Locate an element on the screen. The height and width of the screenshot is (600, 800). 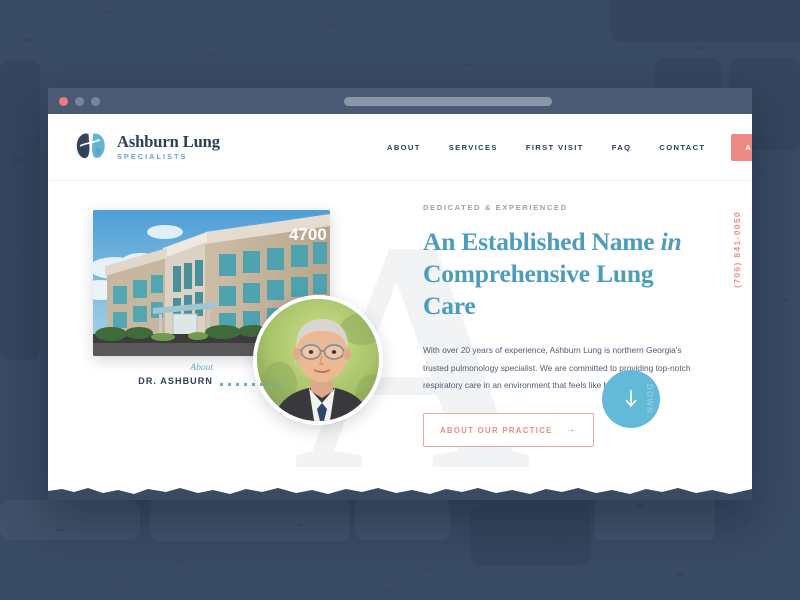
lungs-icon is located at coordinates (91, 147).